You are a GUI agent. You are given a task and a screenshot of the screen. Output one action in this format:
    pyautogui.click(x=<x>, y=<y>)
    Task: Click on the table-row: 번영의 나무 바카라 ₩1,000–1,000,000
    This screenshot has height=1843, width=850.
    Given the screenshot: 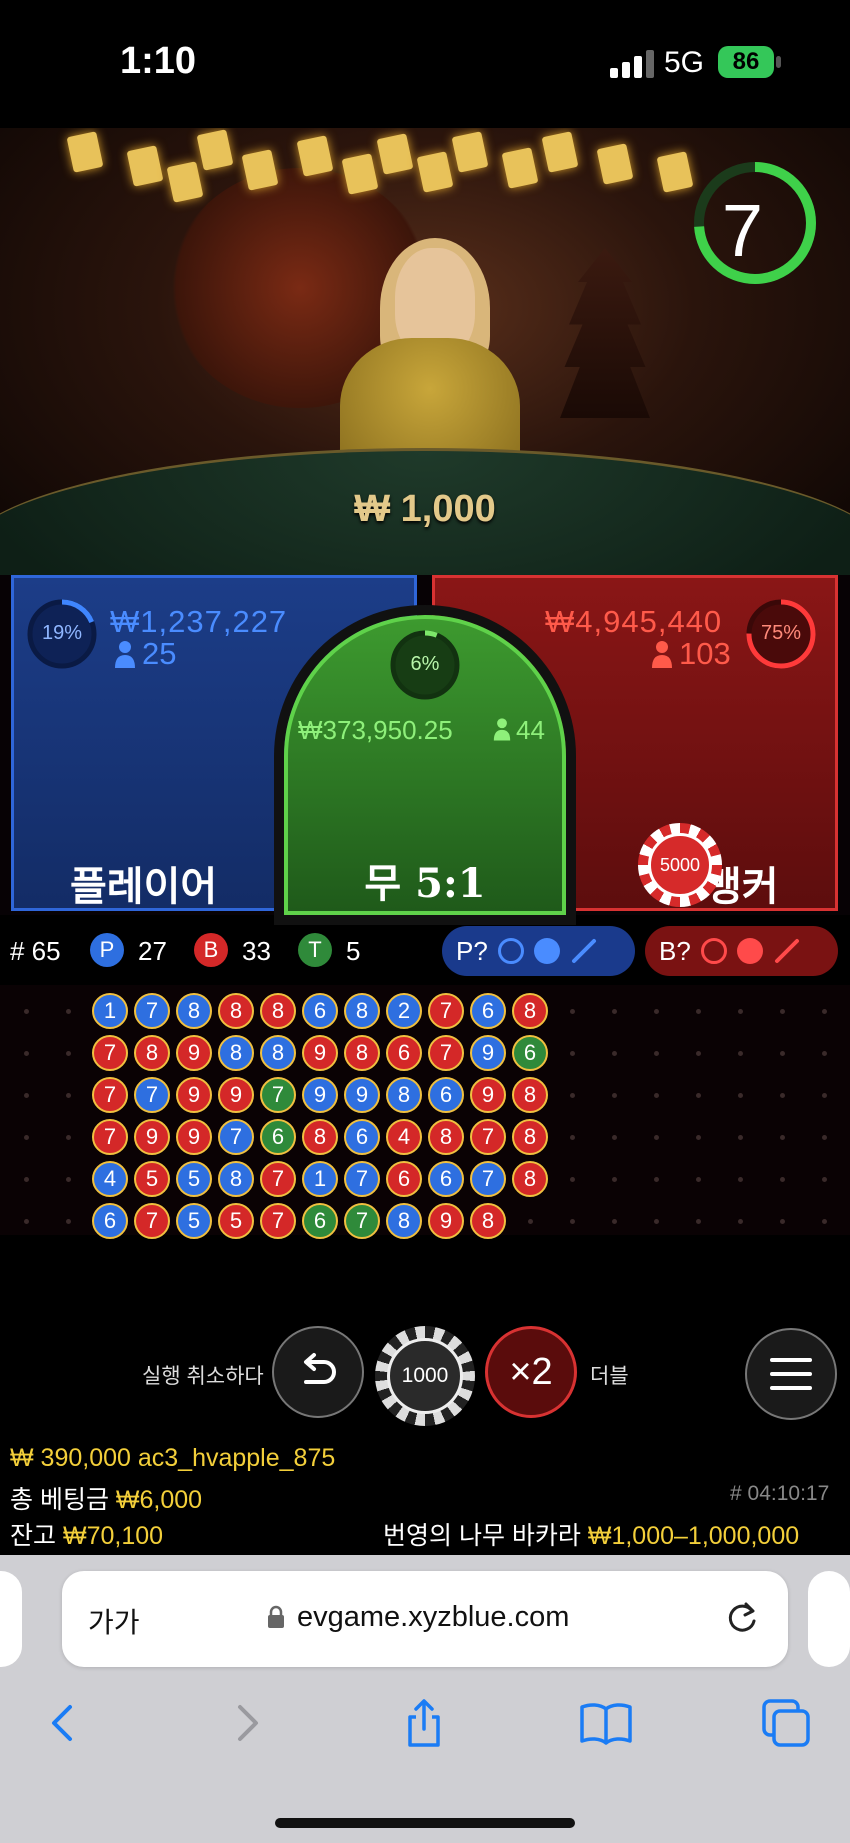 What is the action you would take?
    pyautogui.click(x=591, y=1534)
    